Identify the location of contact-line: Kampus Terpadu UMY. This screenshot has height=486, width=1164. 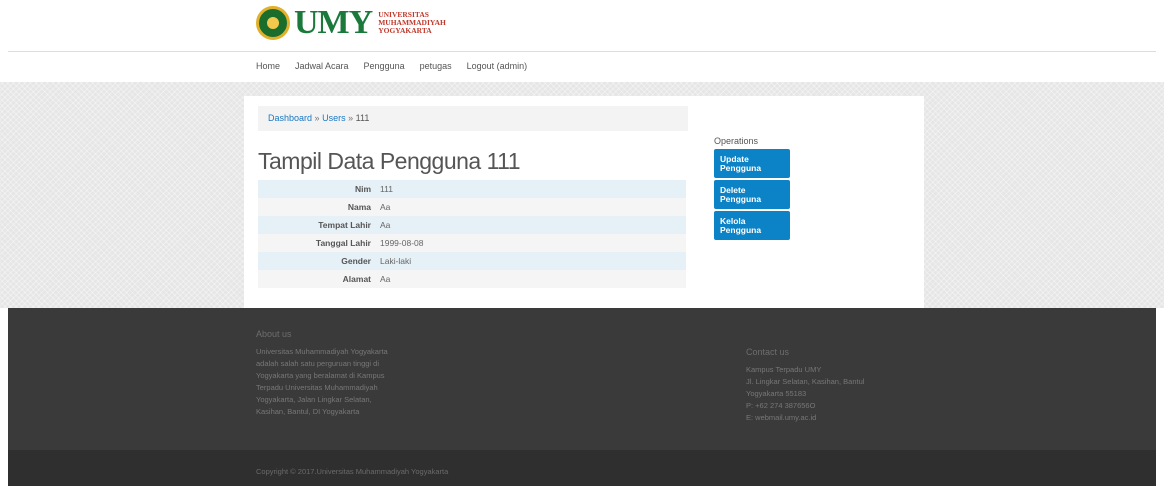
(784, 369).